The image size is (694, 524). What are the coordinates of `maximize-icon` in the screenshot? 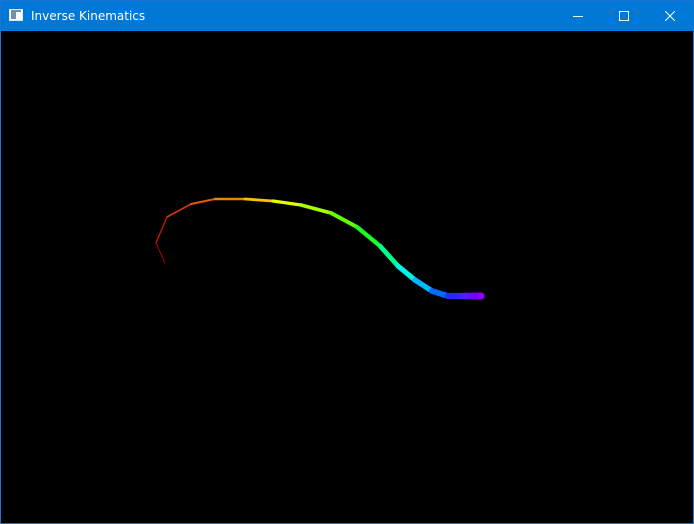 It's located at (624, 16).